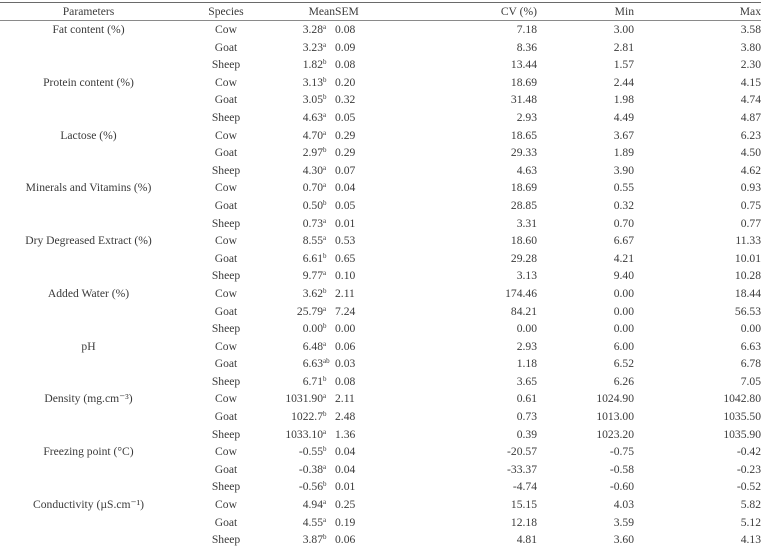  I want to click on sem-cell: 0.25, so click(345, 505).